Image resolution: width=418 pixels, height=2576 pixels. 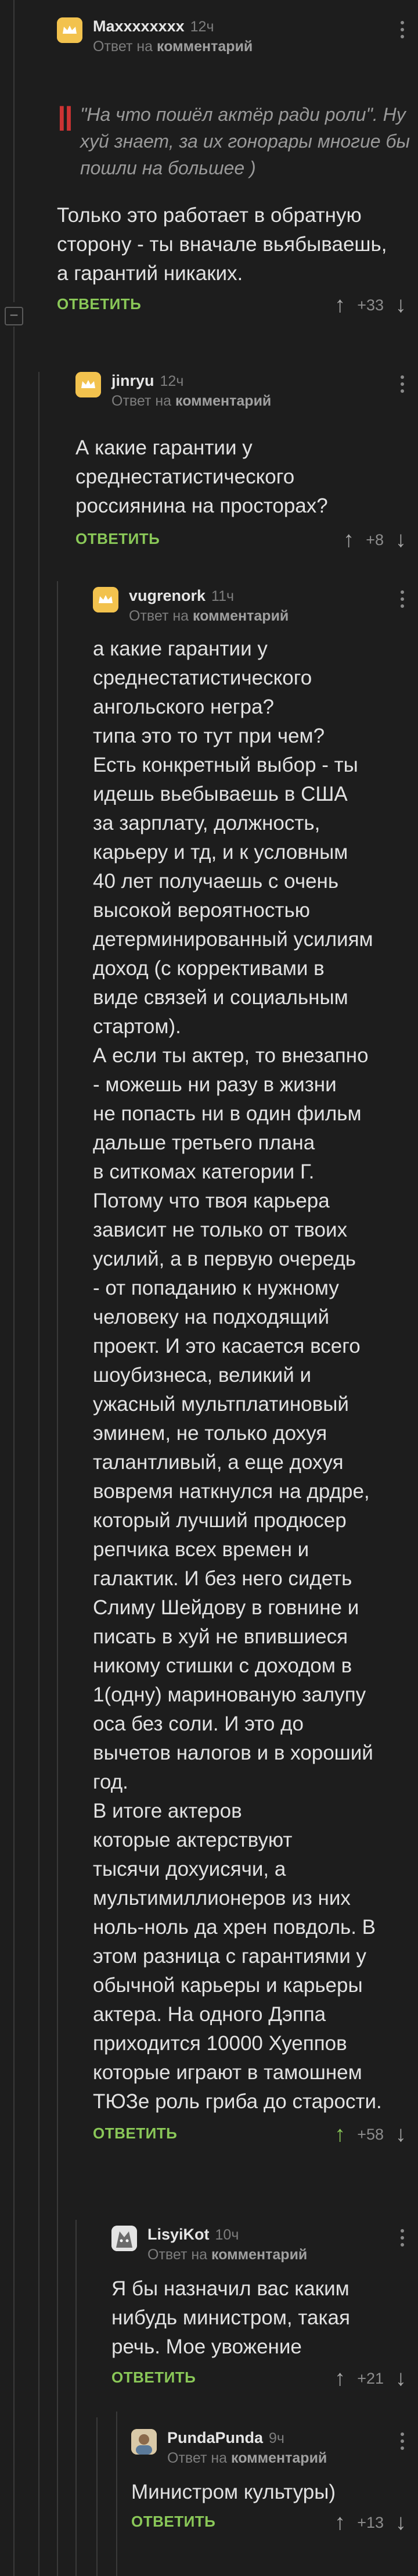 What do you see at coordinates (265, 2237) in the screenshot?
I see `comment-header: LisyiKot 10ч Ответ на комментарий` at bounding box center [265, 2237].